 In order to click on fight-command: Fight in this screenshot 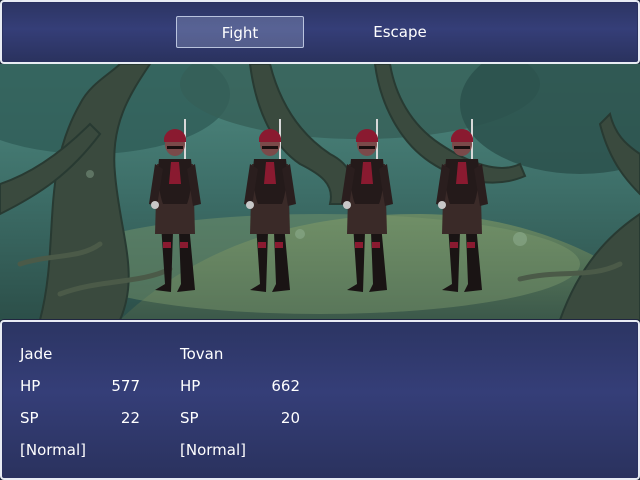, I will do `click(240, 32)`.